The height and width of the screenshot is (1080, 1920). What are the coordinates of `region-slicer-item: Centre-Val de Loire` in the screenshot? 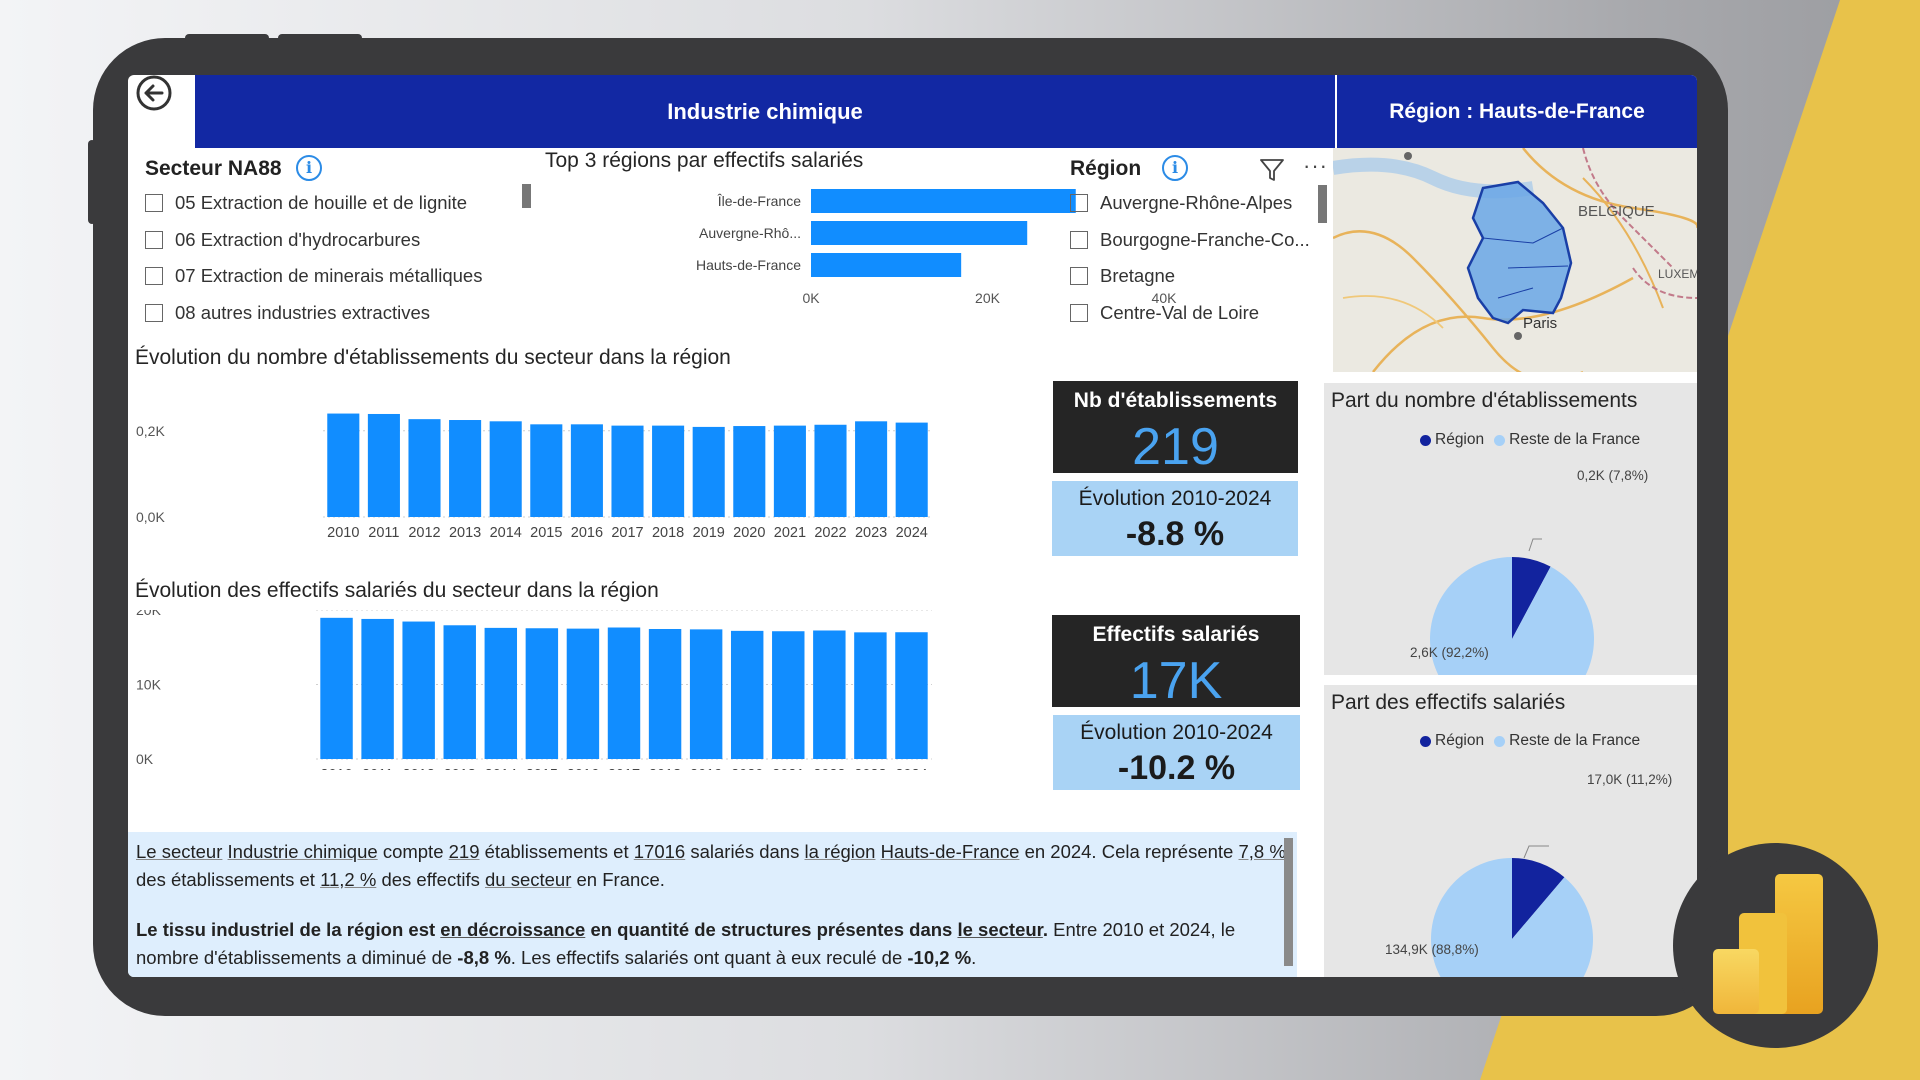 It's located at (1190, 313).